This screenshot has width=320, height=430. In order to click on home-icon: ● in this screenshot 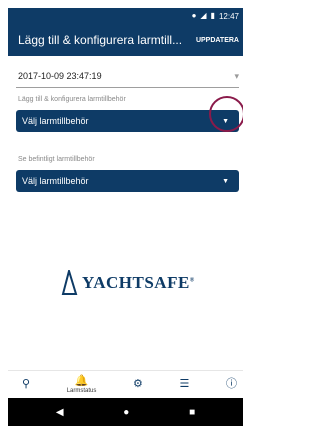, I will do `click(126, 412)`.